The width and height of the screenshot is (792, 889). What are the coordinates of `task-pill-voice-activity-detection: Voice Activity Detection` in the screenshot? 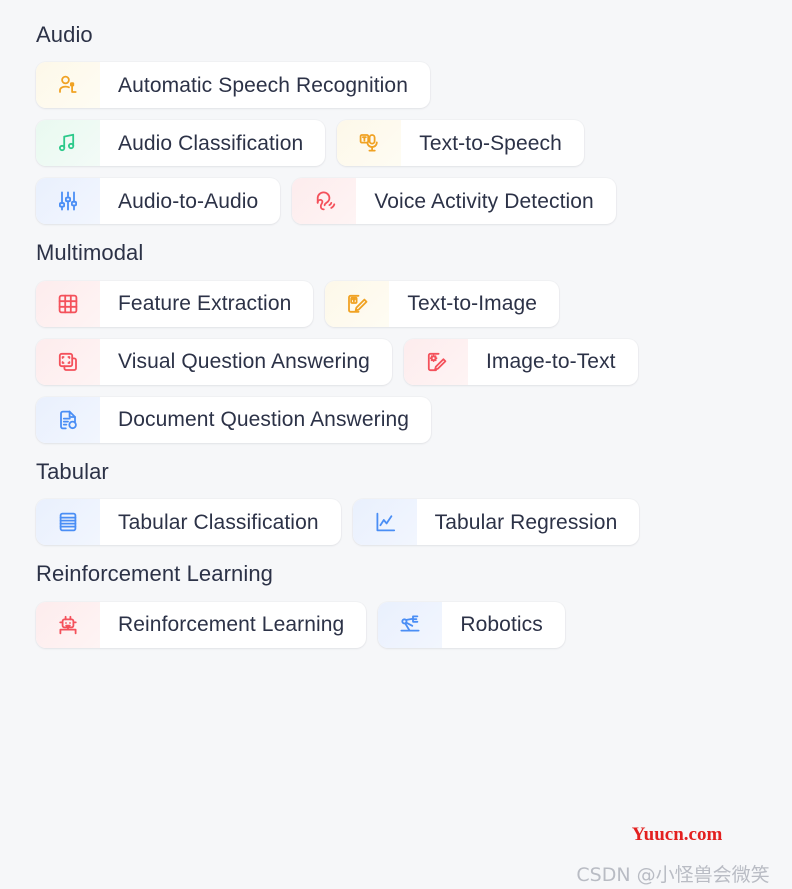 It's located at (454, 201).